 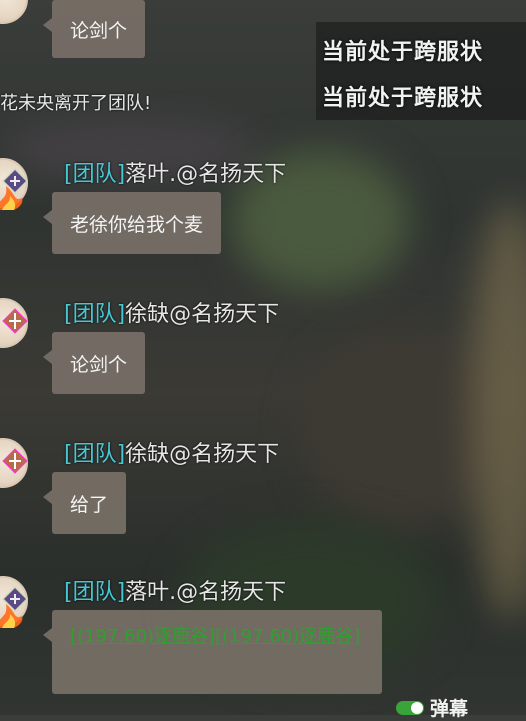 What do you see at coordinates (76, 103) in the screenshot?
I see `system-message: 花未央离开了团队!` at bounding box center [76, 103].